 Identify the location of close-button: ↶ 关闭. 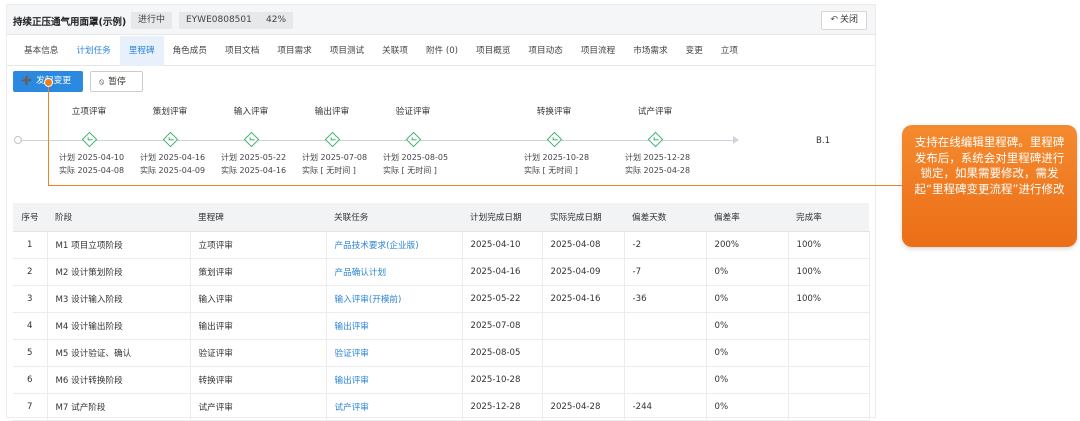
(844, 20).